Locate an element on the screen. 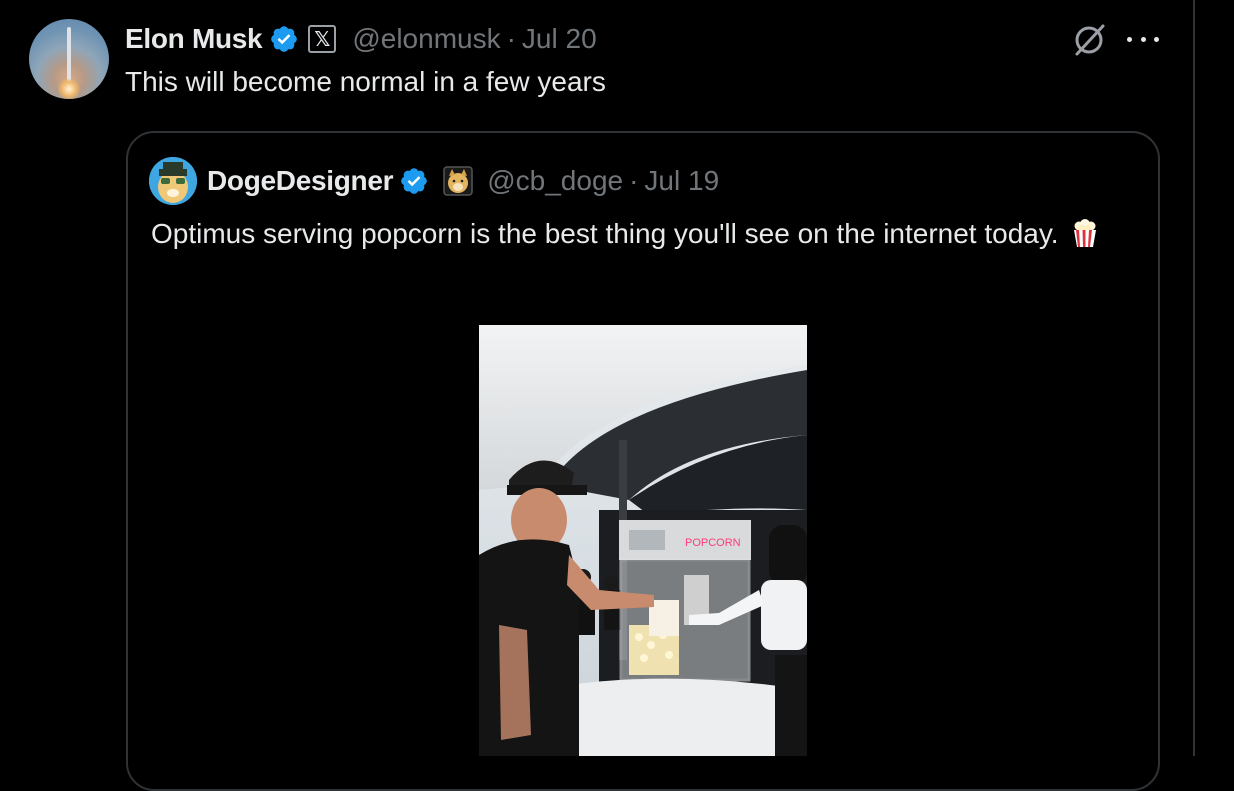  tweet-media-video: POPCORN is located at coordinates (643, 540).